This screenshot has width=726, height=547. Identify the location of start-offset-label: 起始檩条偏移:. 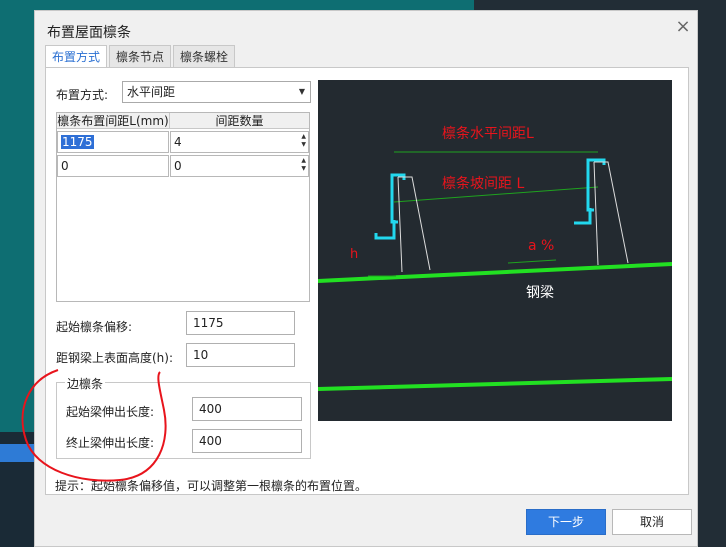
(94, 327).